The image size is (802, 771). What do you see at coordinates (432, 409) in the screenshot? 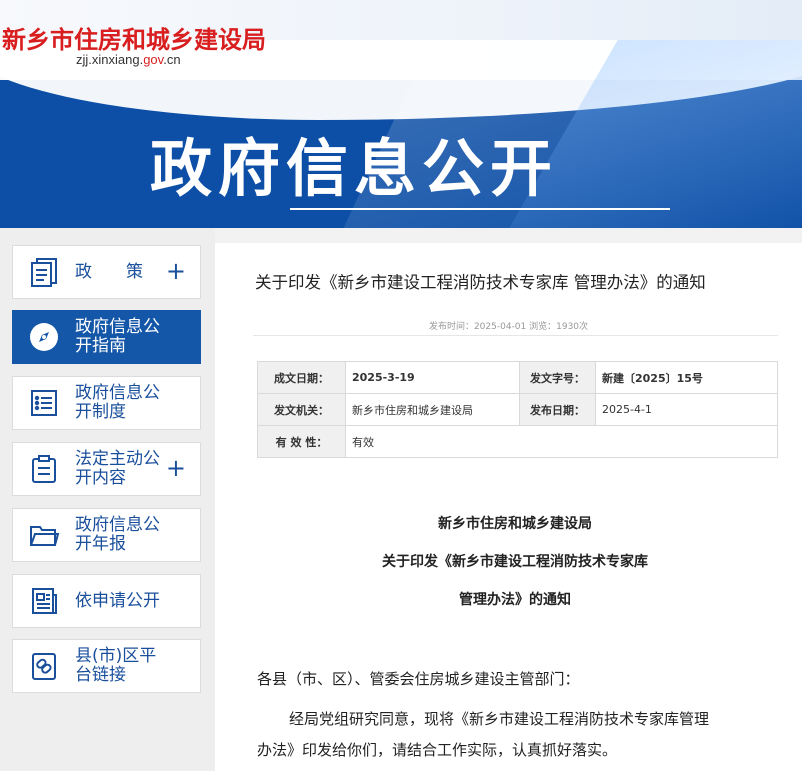
I see `info-value: 新乡市住房和城乡建设局` at bounding box center [432, 409].